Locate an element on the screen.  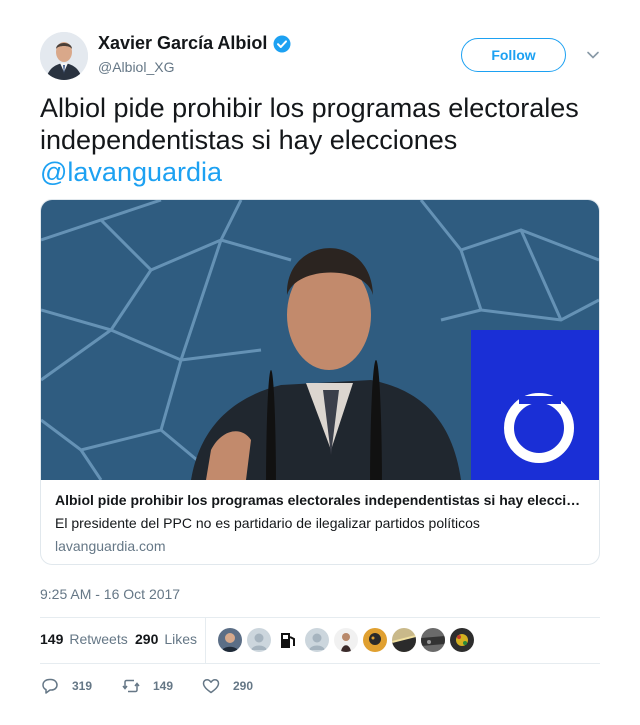
tweet-timestamp: 9:25 AM - 16 Oct 2017 is located at coordinates (110, 594).